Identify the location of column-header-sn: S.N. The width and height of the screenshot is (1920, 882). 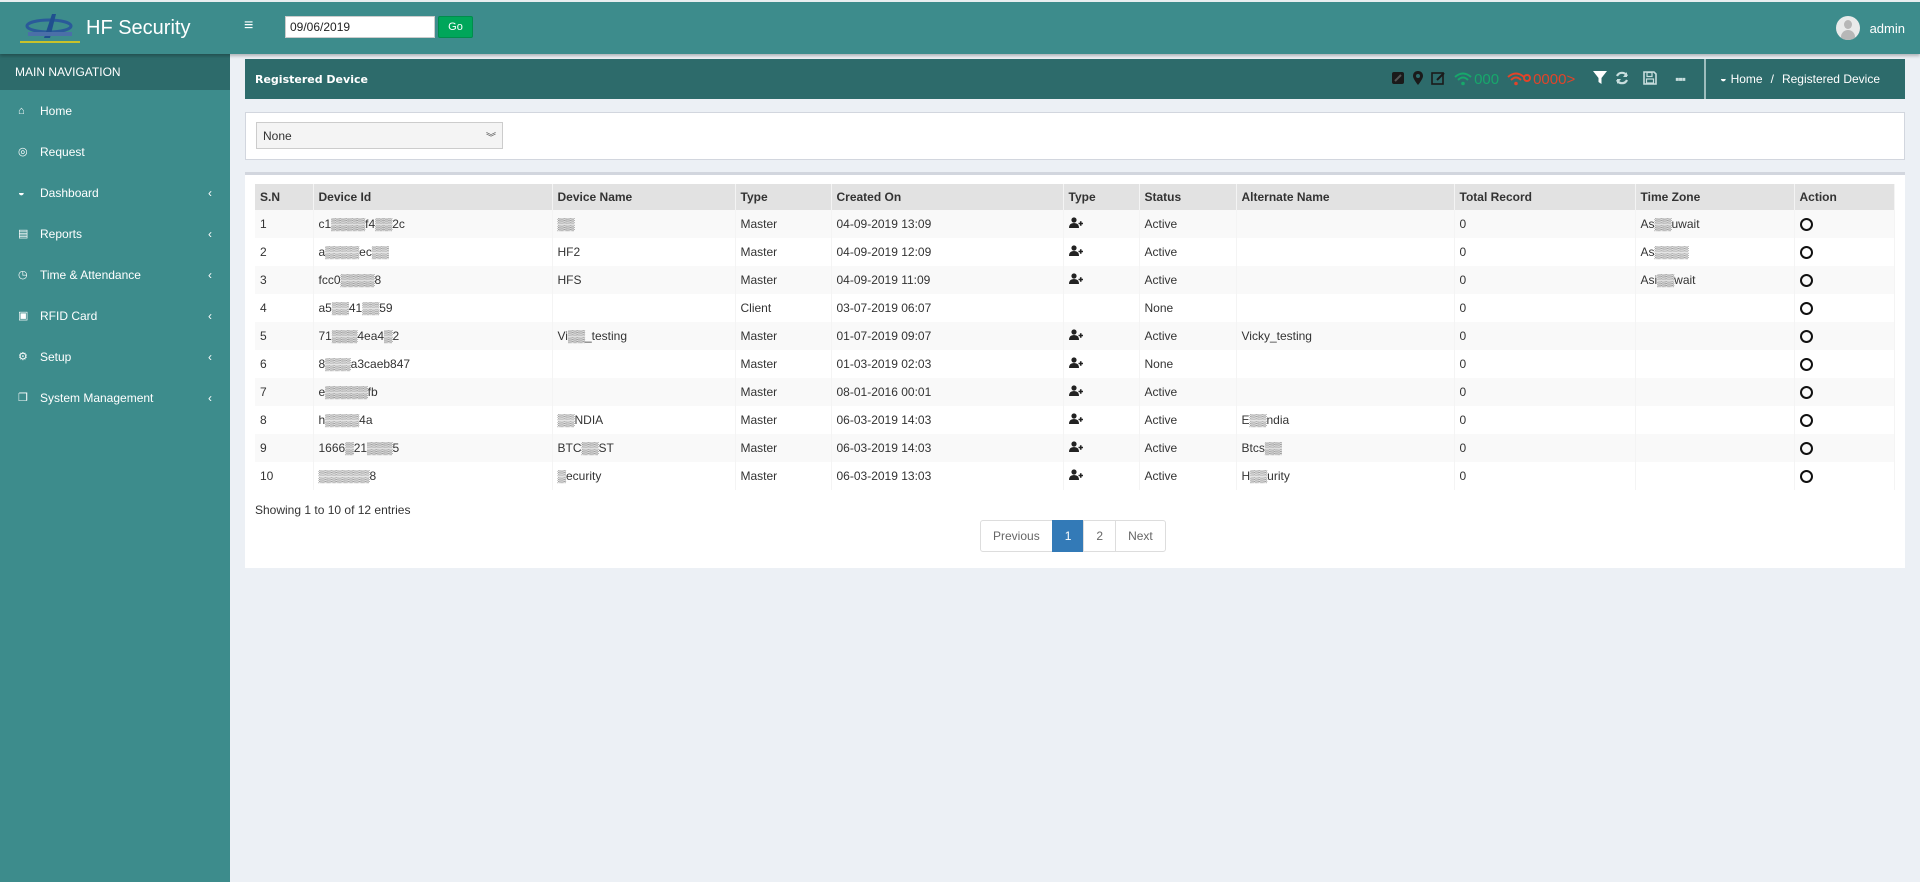
(284, 197).